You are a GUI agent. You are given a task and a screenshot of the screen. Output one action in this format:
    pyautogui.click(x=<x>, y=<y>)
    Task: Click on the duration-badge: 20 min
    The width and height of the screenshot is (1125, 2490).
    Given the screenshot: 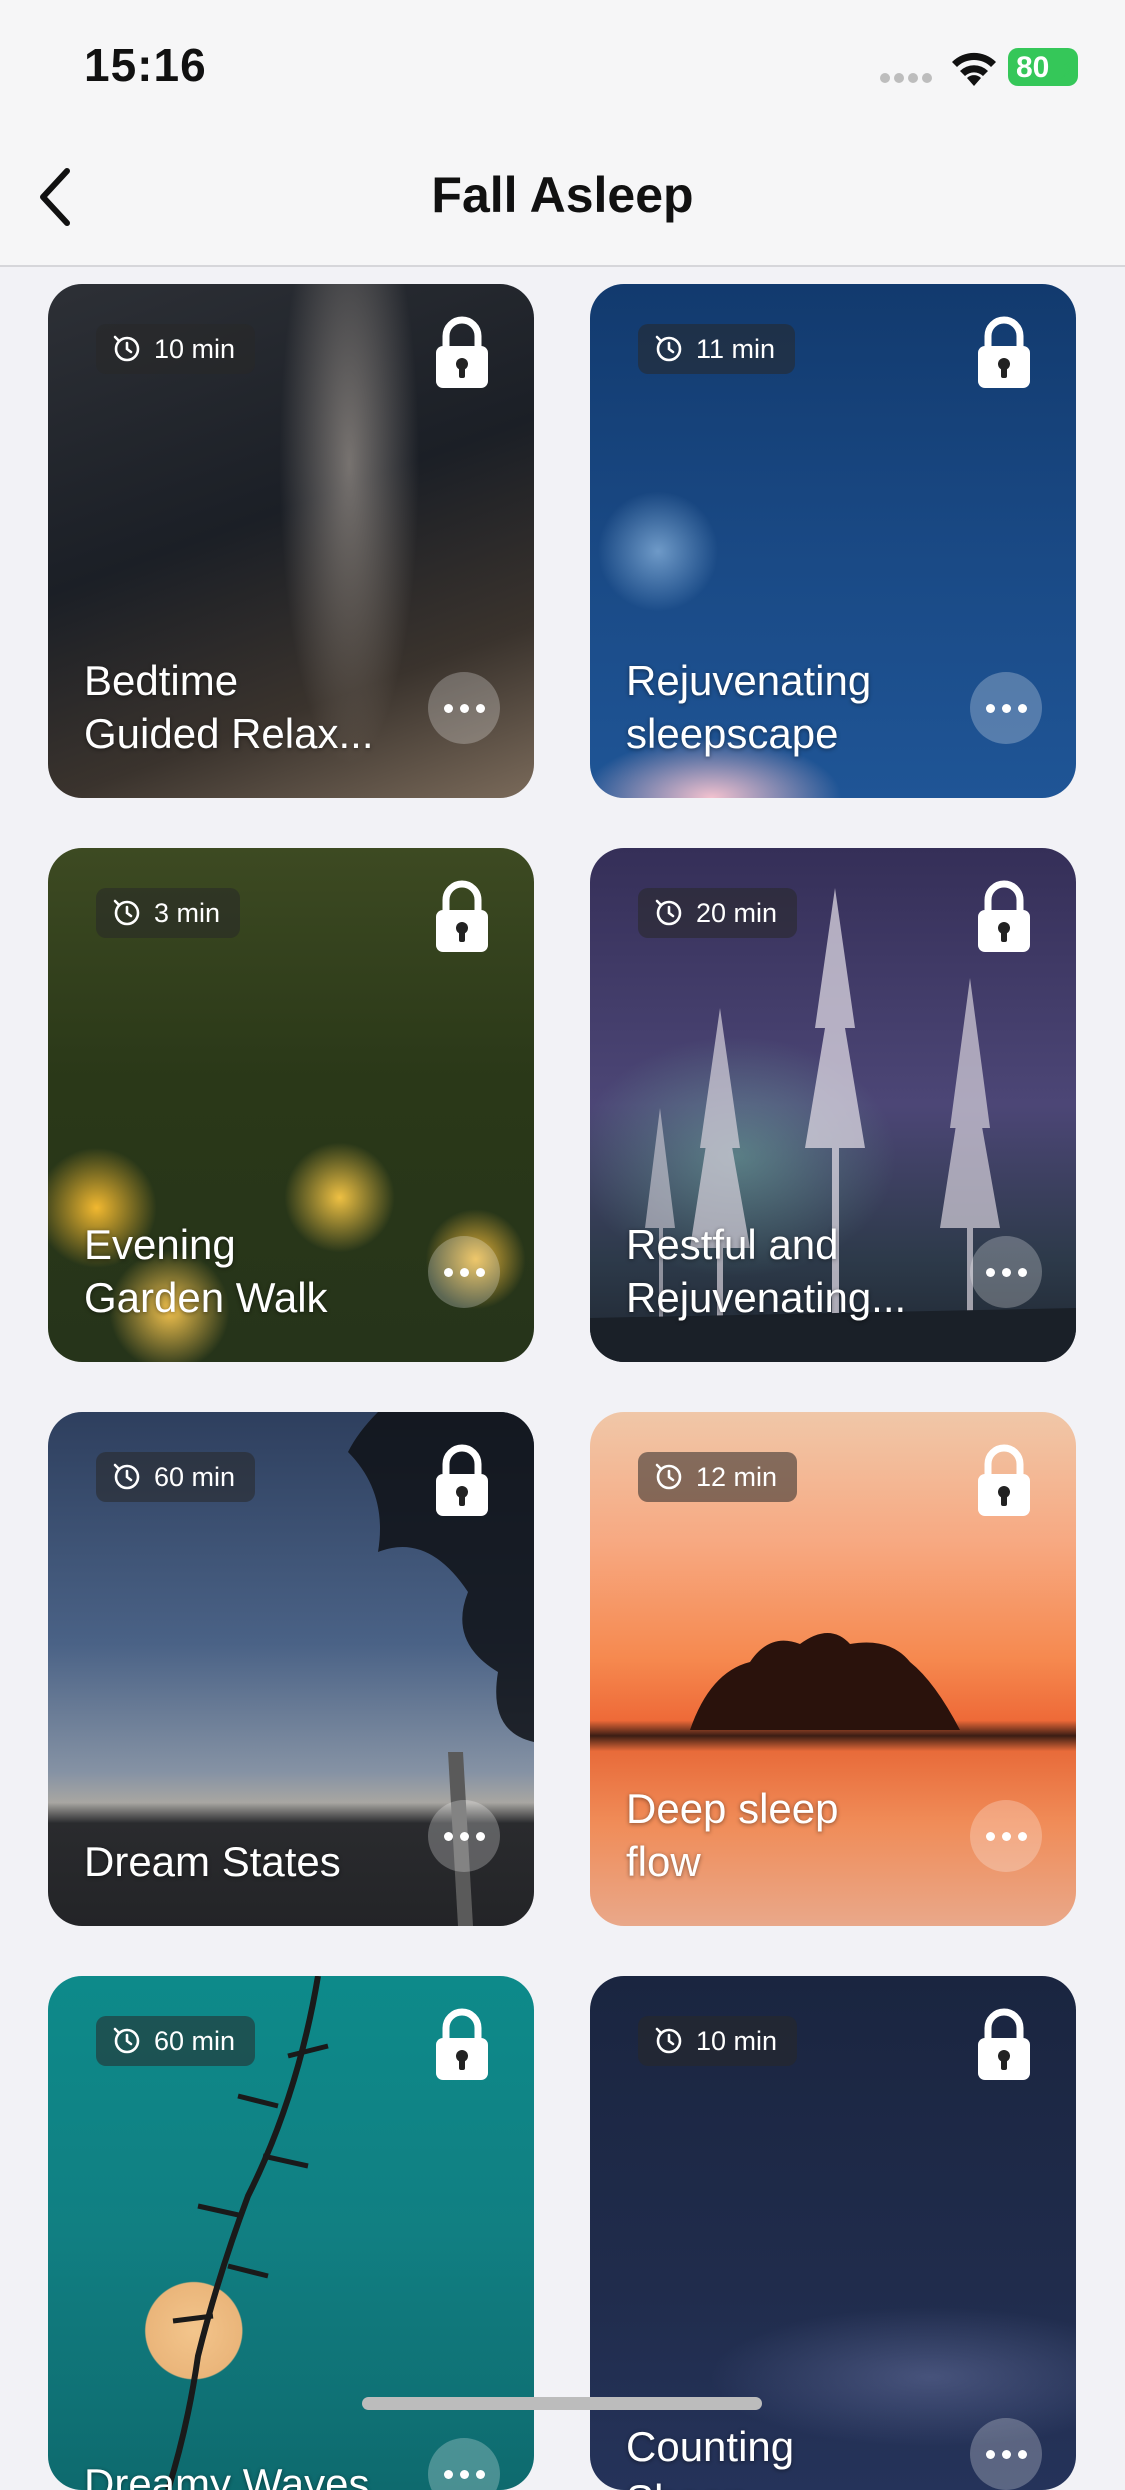 What is the action you would take?
    pyautogui.click(x=718, y=913)
    